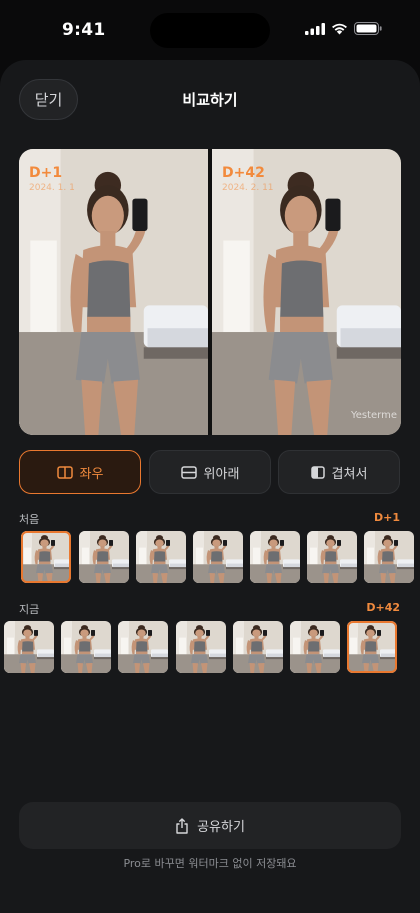 The image size is (420, 913). What do you see at coordinates (29, 519) in the screenshot?
I see `first-strip-label: 처음` at bounding box center [29, 519].